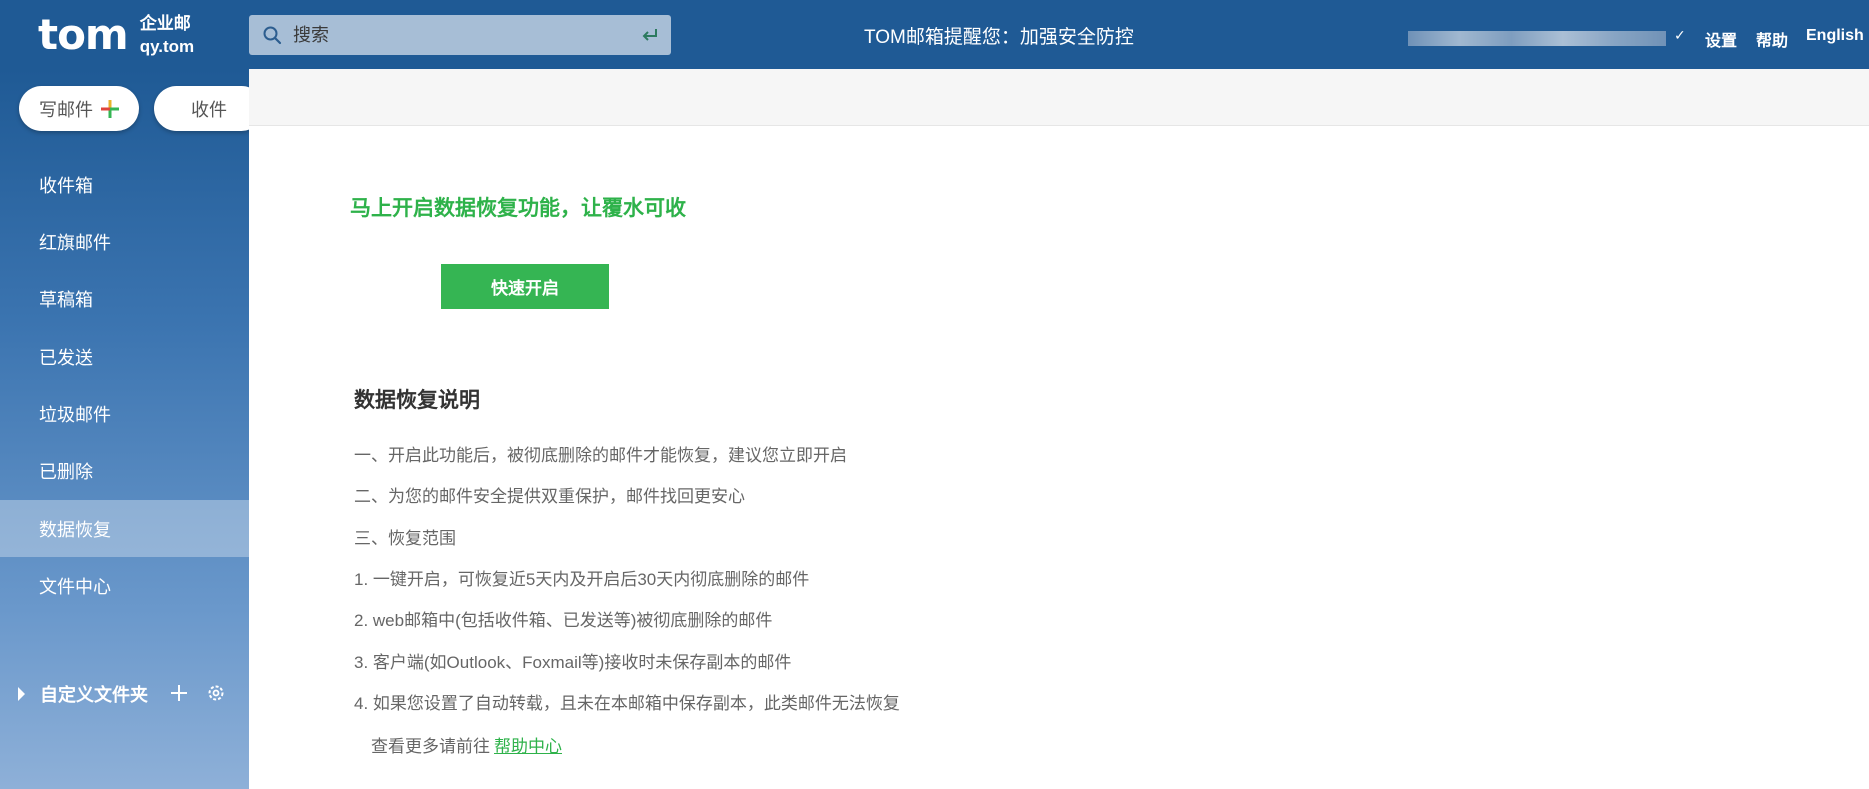 Image resolution: width=1869 pixels, height=789 pixels. I want to click on sidebar-item-drafts: 草稿箱, so click(124, 298).